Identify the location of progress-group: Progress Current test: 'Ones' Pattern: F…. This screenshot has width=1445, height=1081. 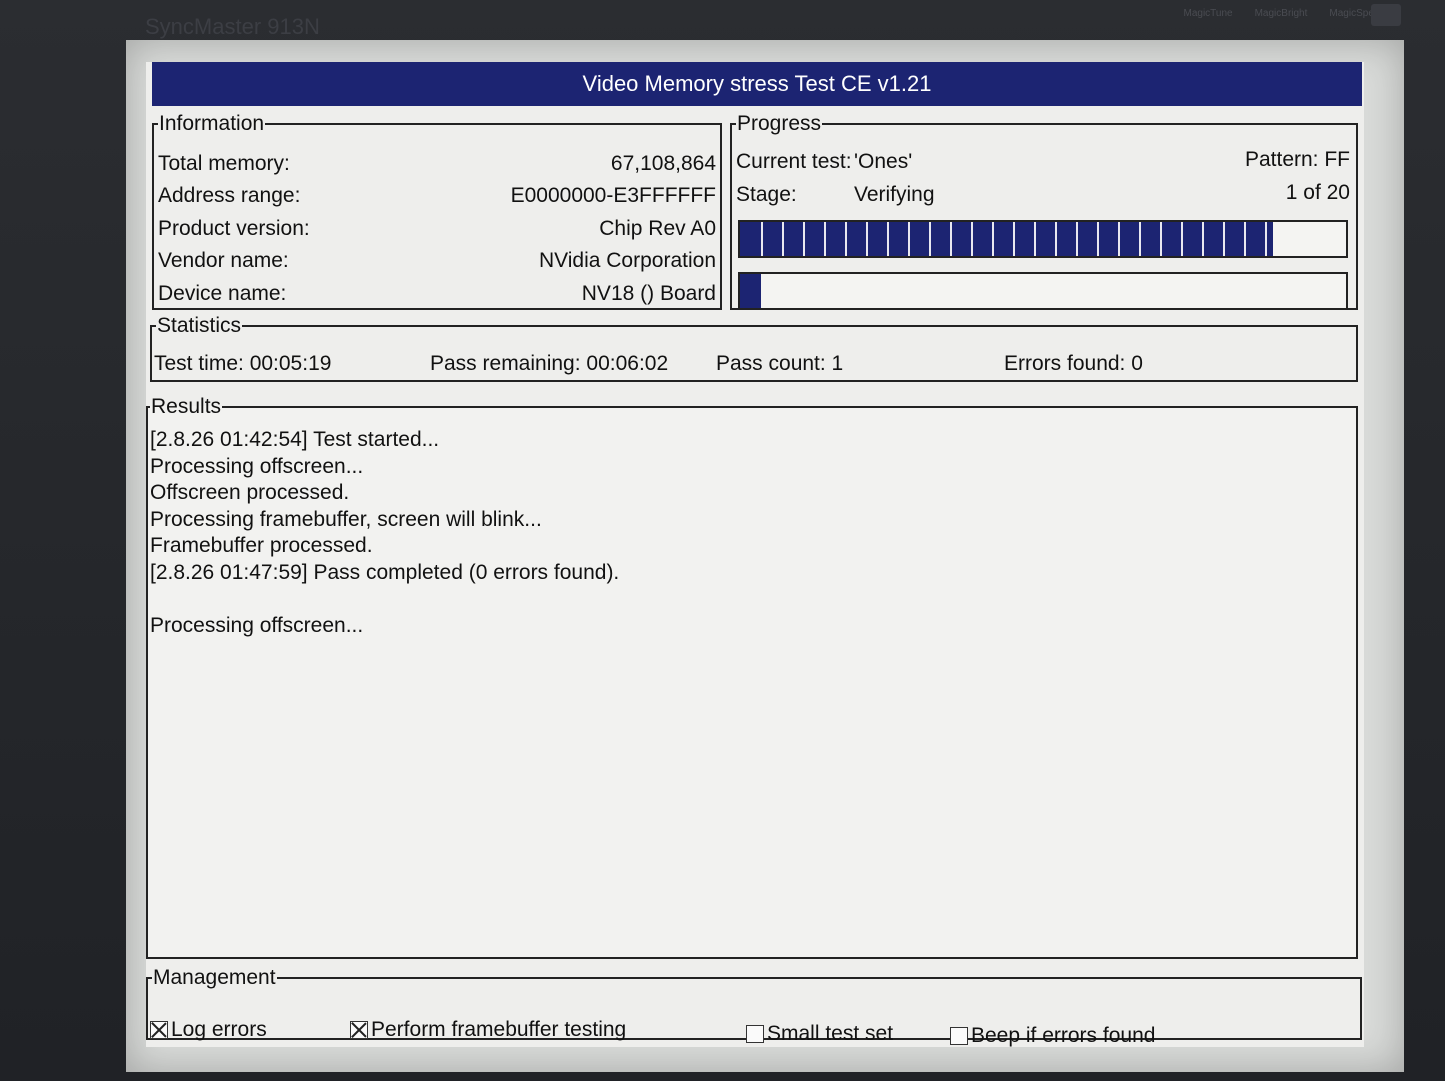
(1044, 211).